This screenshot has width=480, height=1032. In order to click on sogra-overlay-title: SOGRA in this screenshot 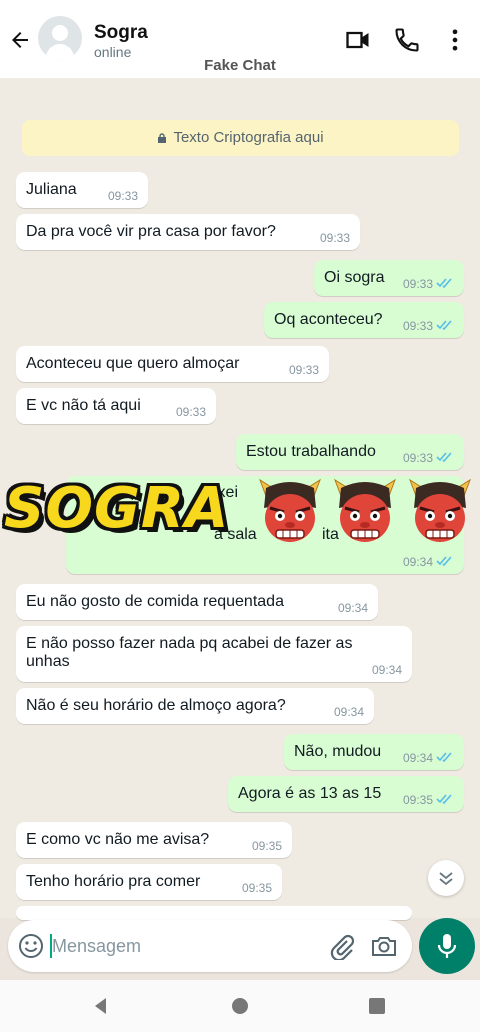, I will do `click(117, 508)`.